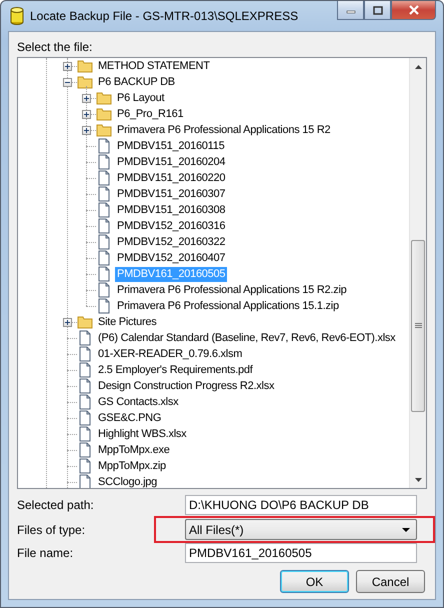  What do you see at coordinates (170, 354) in the screenshot?
I see `file-item: 01-XER-READER_0.79.6.xlsm` at bounding box center [170, 354].